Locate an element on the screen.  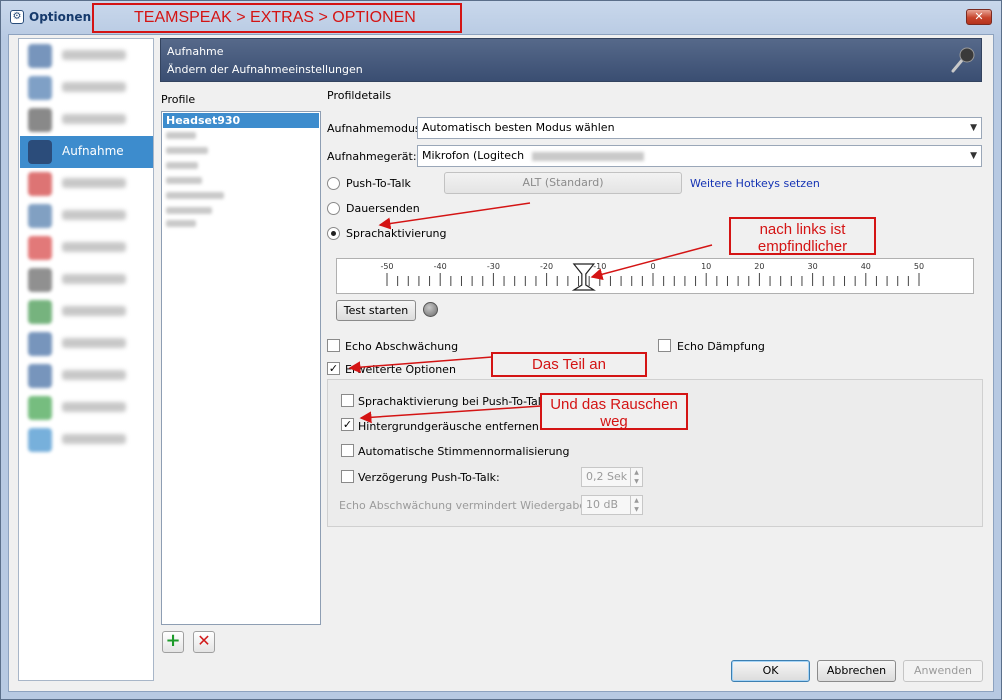
apply-button: Anwenden is located at coordinates (943, 671).